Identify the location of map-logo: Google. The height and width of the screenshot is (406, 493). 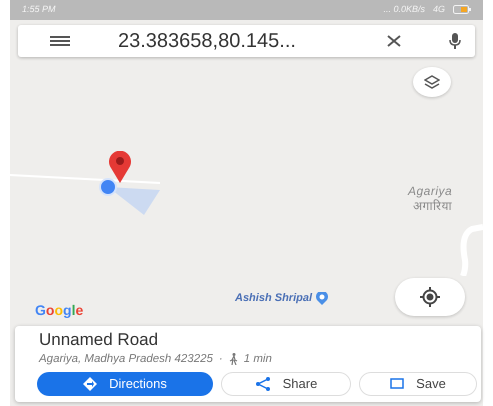
(59, 310).